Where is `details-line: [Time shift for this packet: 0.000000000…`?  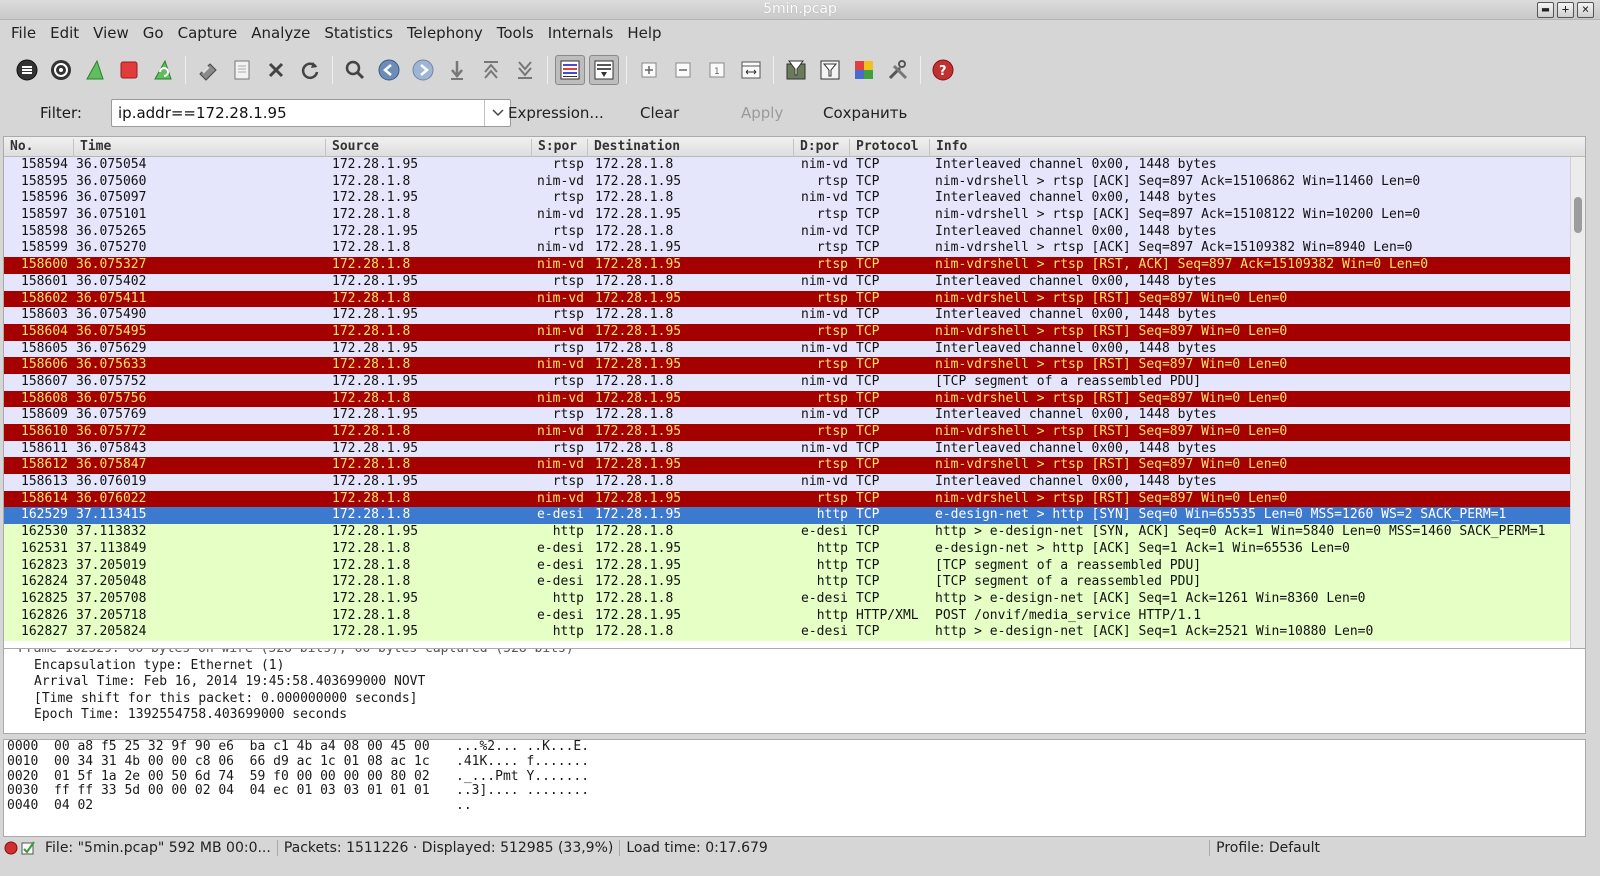 details-line: [Time shift for this packet: 0.000000000… is located at coordinates (794, 699).